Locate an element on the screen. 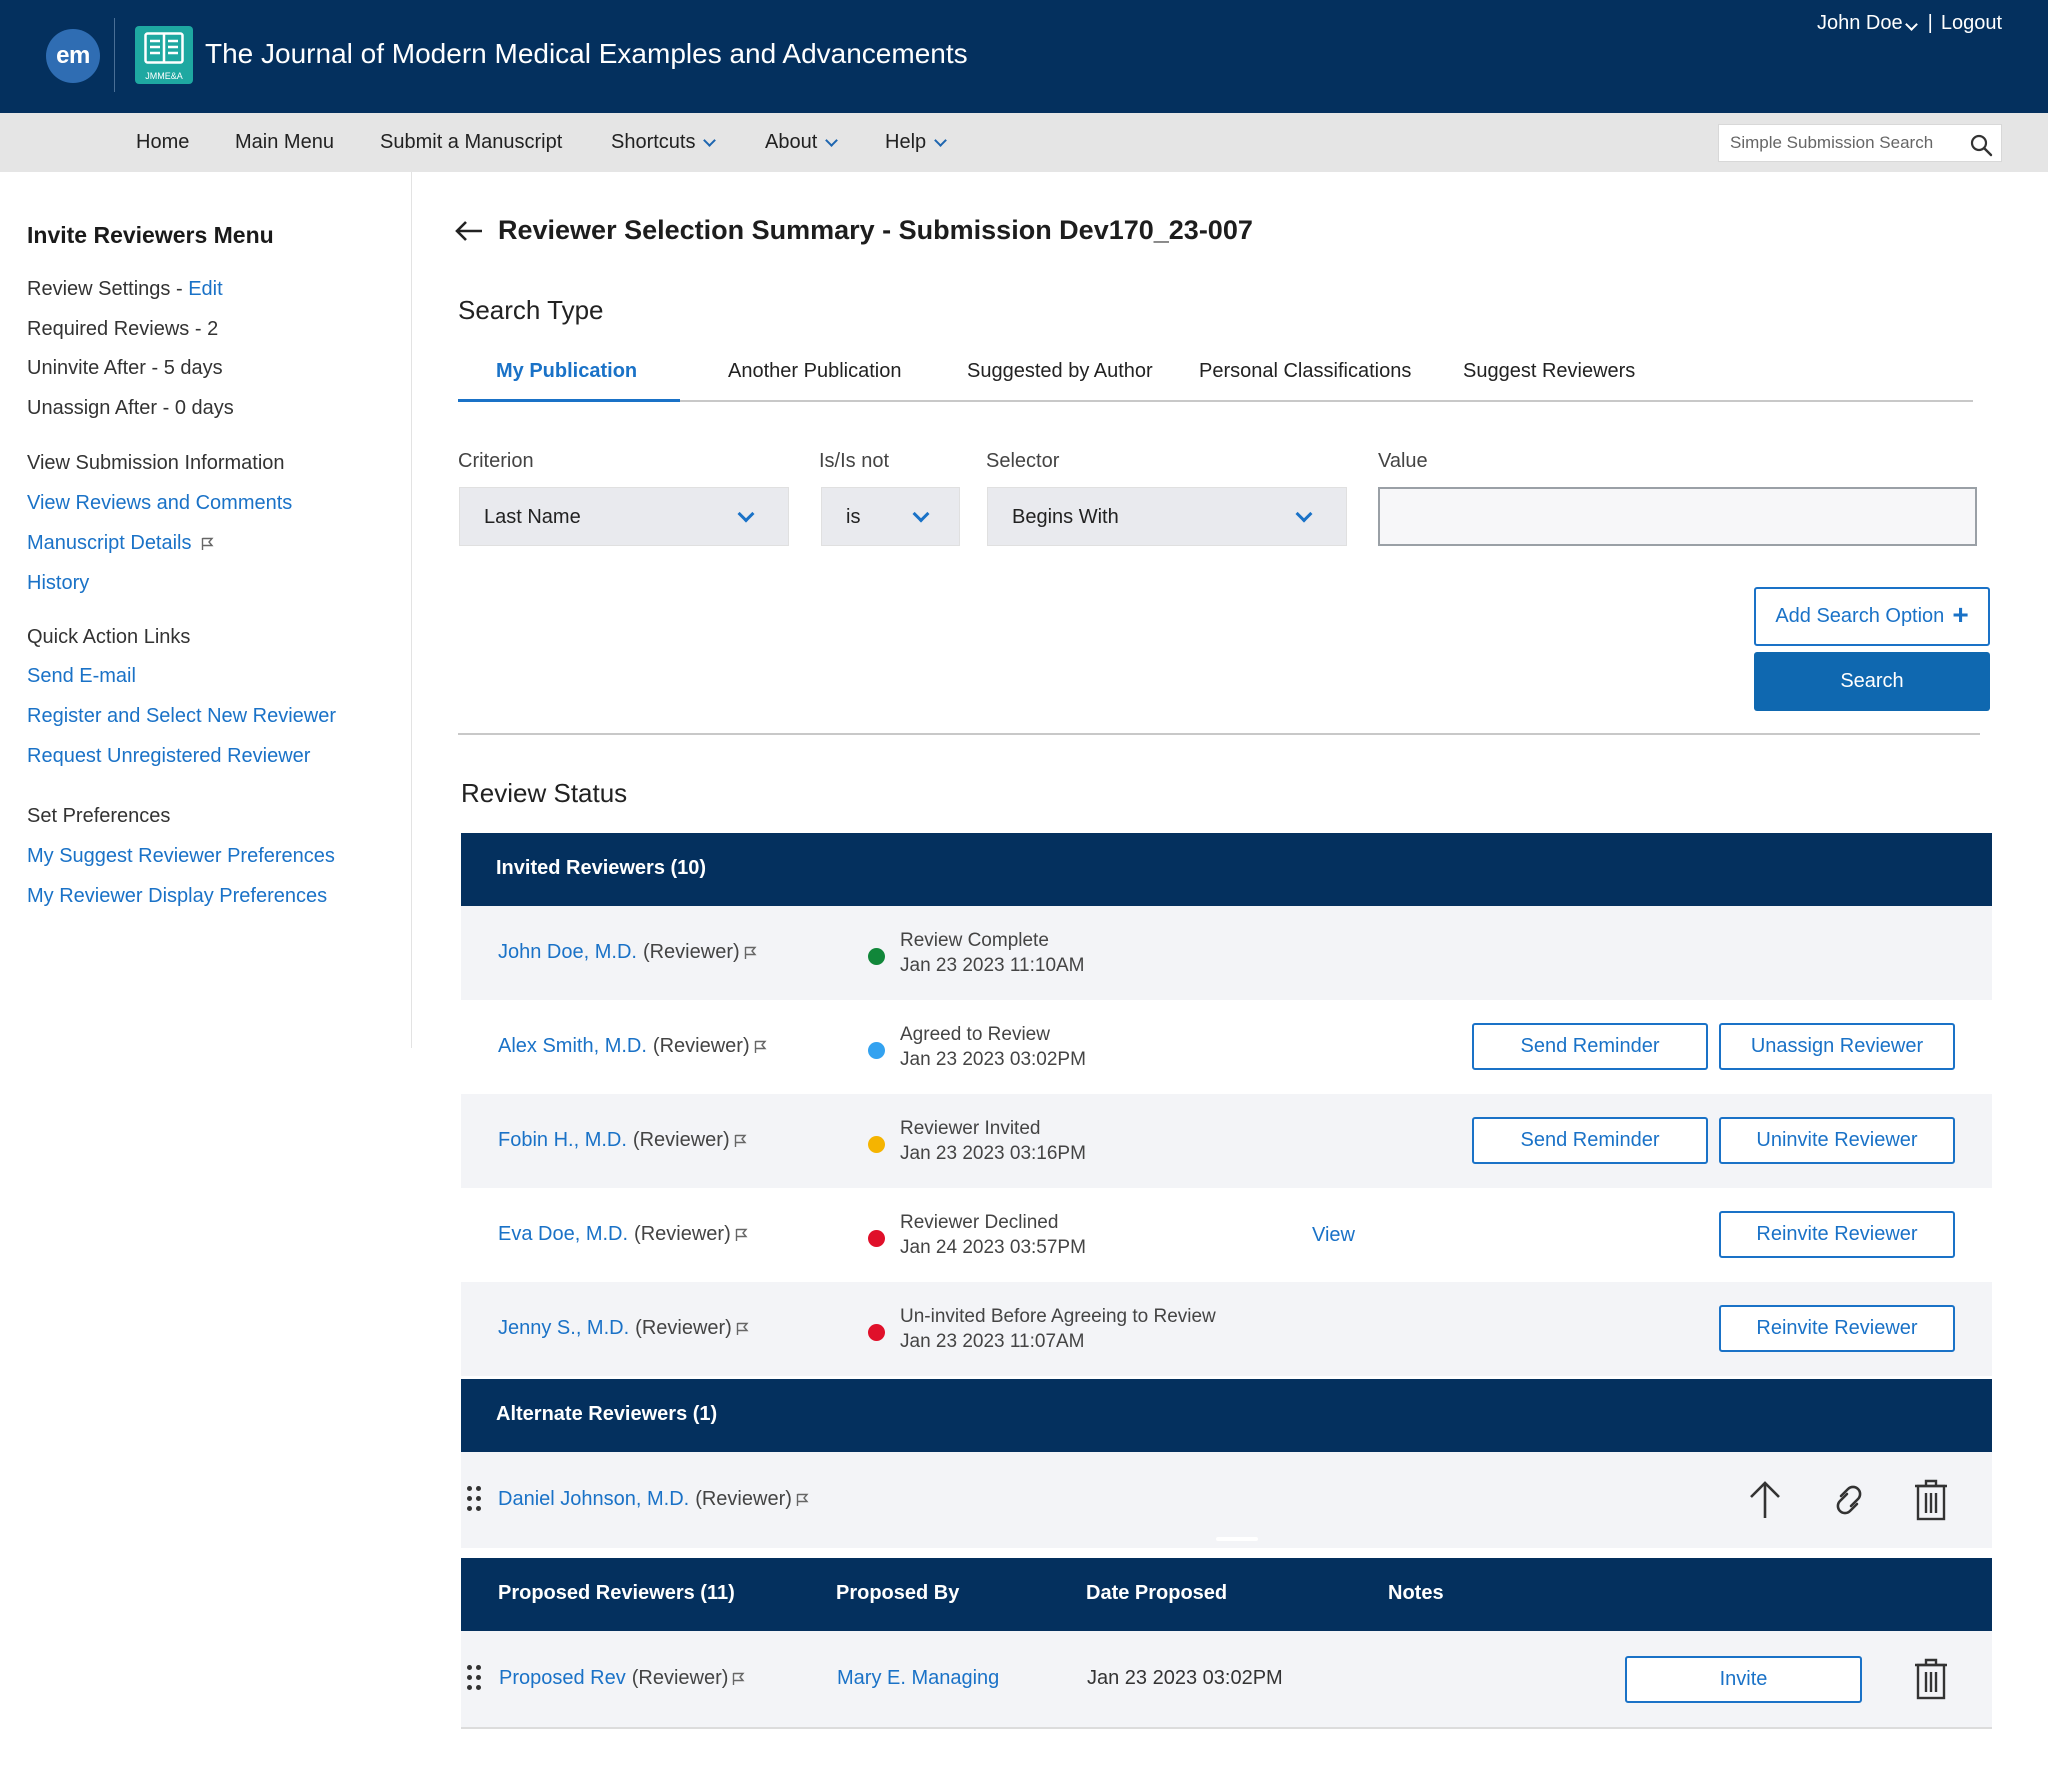  nav-label: Home is located at coordinates (163, 142).